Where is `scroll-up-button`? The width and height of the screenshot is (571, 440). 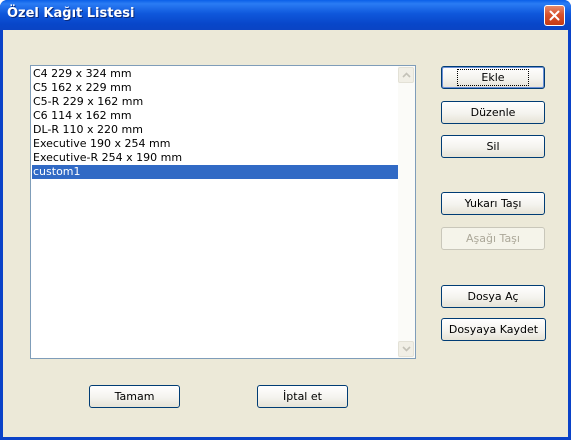
scroll-up-button is located at coordinates (406, 75).